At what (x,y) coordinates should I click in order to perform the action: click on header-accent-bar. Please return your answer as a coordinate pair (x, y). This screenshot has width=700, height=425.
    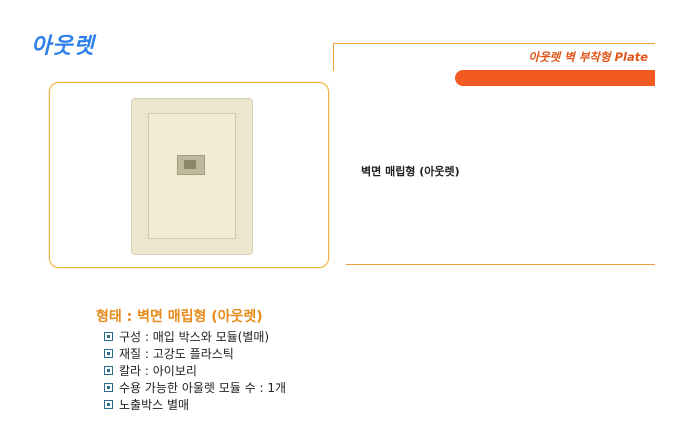
    Looking at the image, I should click on (555, 78).